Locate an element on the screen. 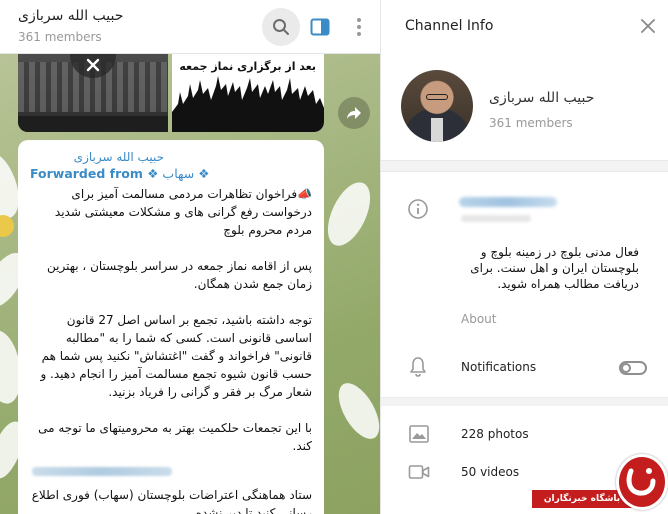 This screenshot has width=668, height=514. chat-header: حبیب الله سربازی 361 members is located at coordinates (190, 27).